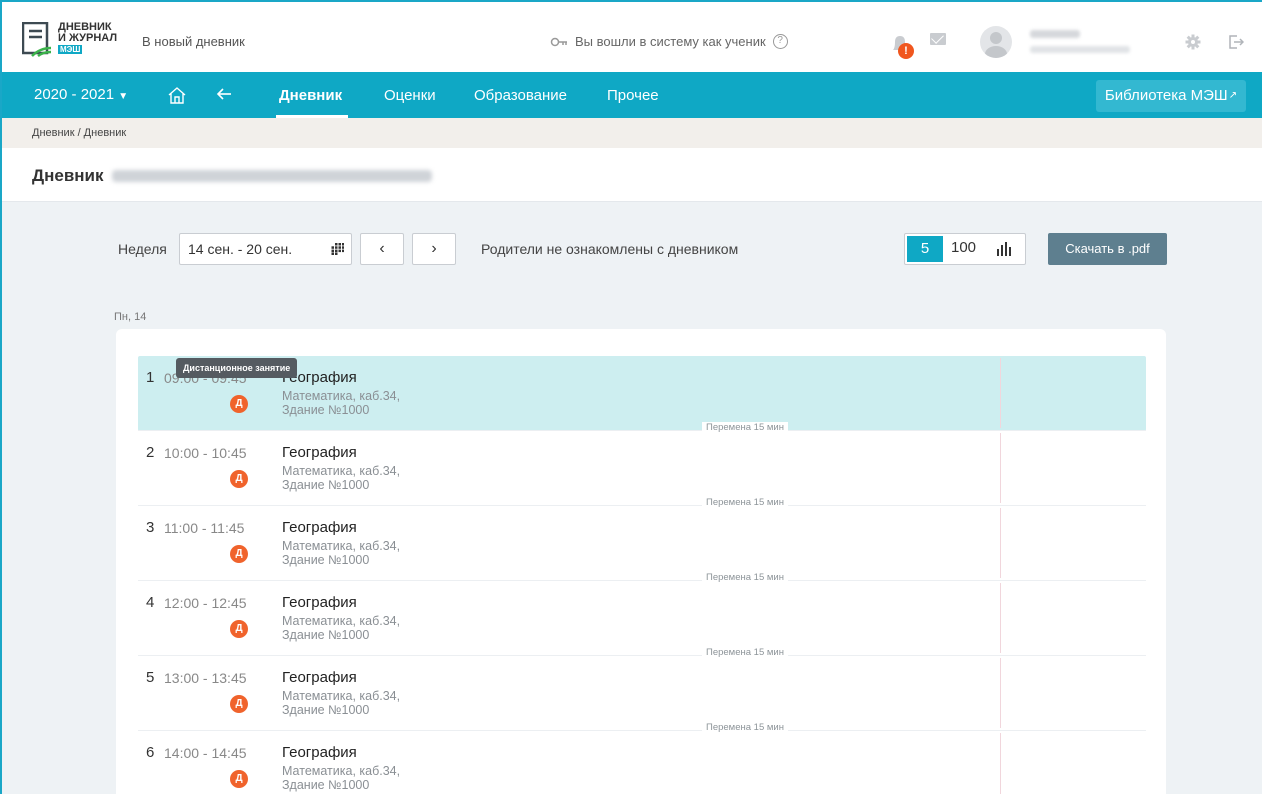 The width and height of the screenshot is (1262, 794). What do you see at coordinates (142, 249) in the screenshot?
I see `week-label: Неделя` at bounding box center [142, 249].